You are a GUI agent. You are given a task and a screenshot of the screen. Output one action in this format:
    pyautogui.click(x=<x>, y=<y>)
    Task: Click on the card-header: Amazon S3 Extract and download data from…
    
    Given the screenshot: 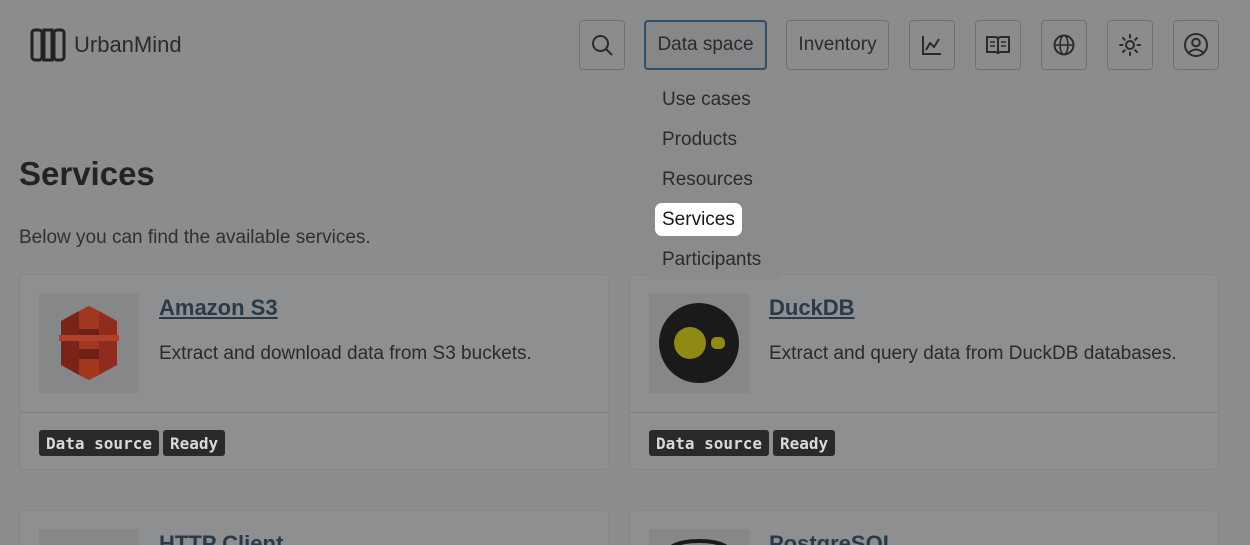 What is the action you would take?
    pyautogui.click(x=314, y=344)
    